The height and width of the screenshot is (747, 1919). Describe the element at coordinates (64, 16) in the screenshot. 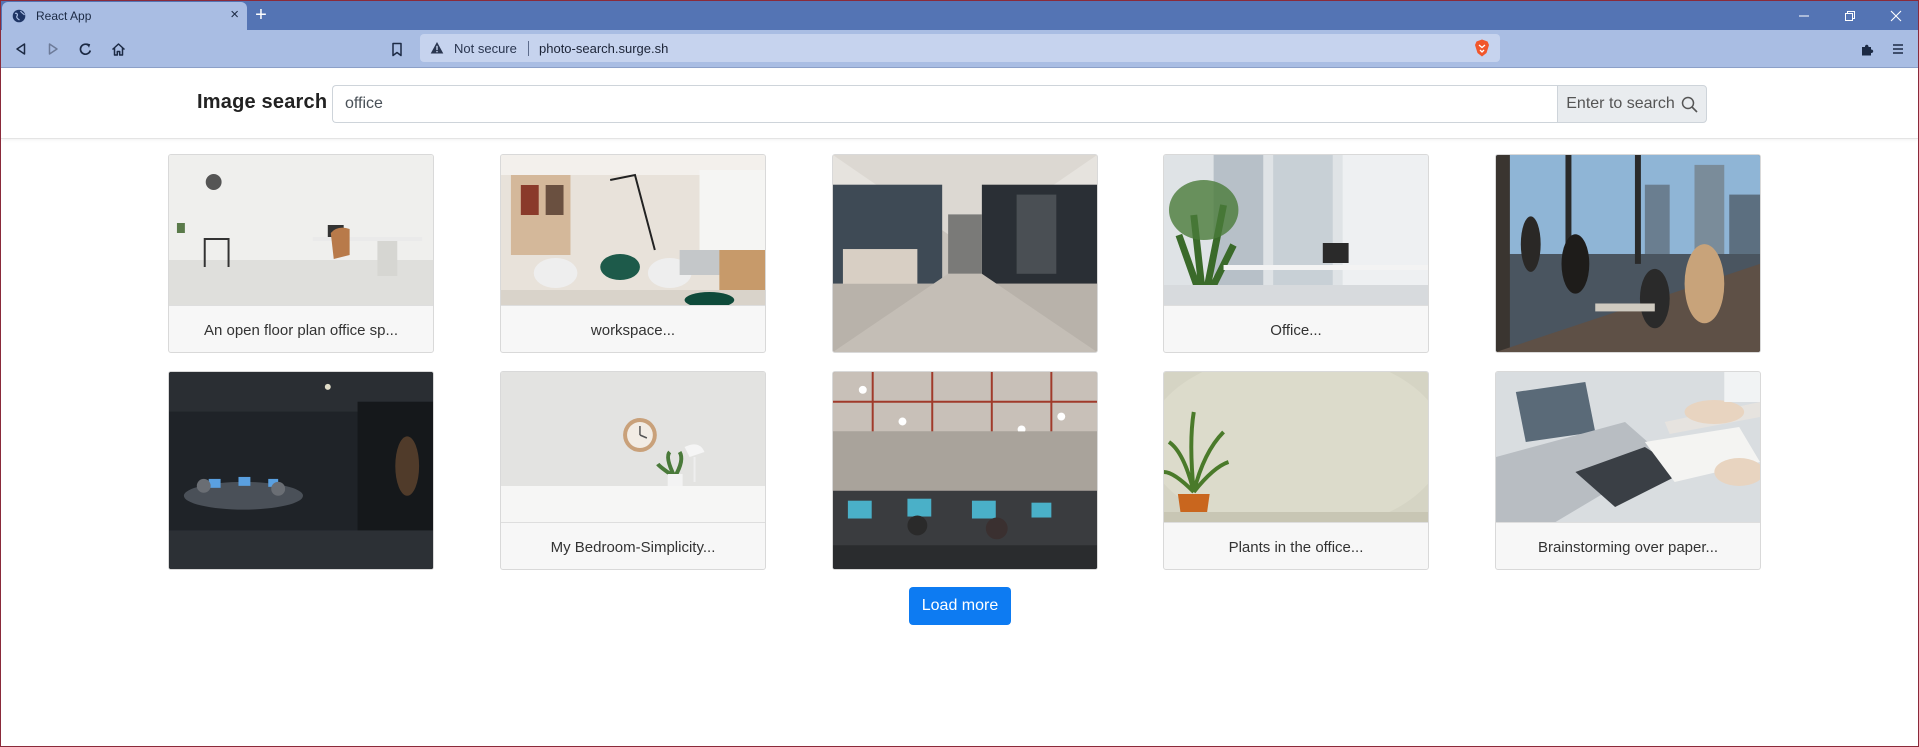

I see `tab-title: React App` at that location.